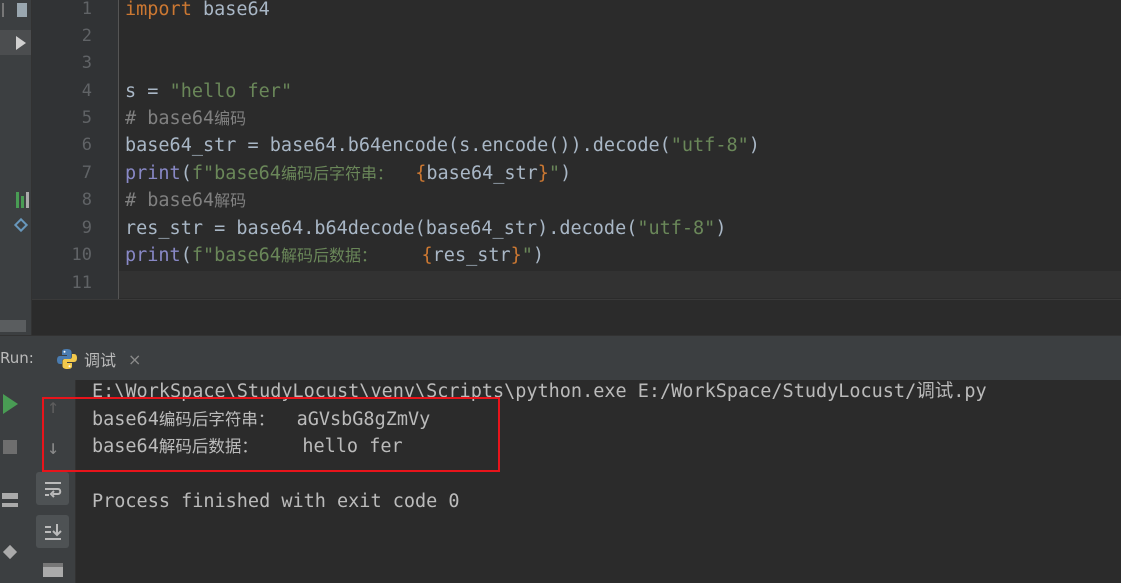 Image resolution: width=1121 pixels, height=583 pixels. Describe the element at coordinates (15, 42) in the screenshot. I see `expand-arrow-icon` at that location.